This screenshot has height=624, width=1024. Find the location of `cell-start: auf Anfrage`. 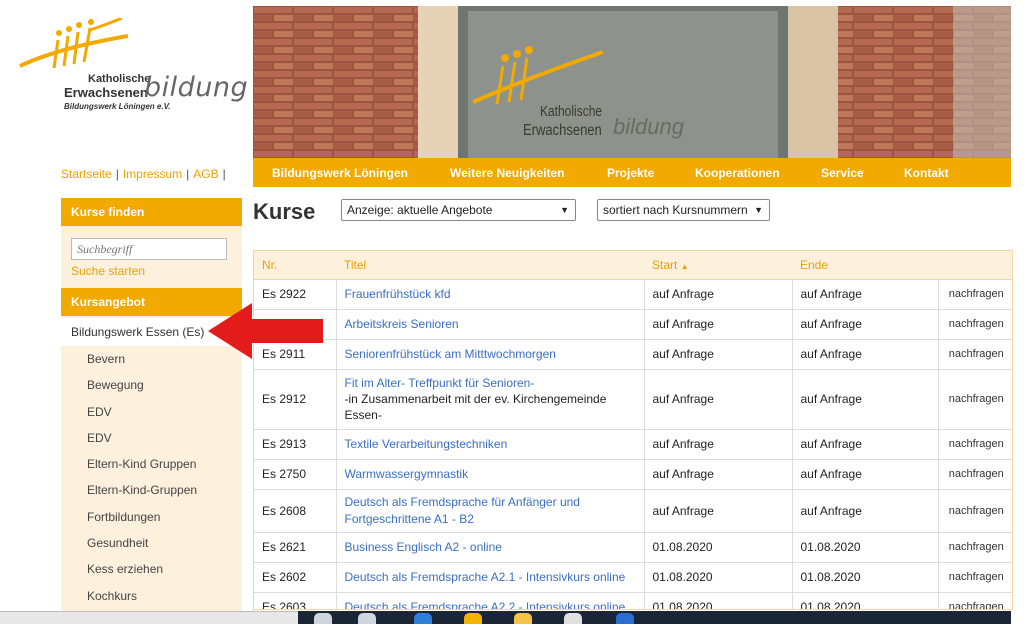

cell-start: auf Anfrage is located at coordinates (718, 398).